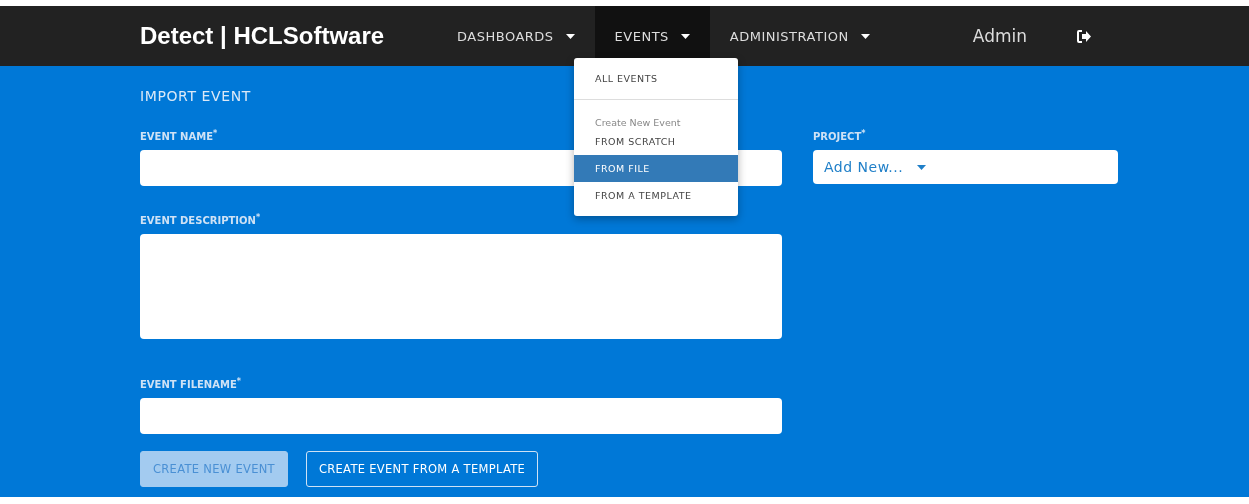  Describe the element at coordinates (1084, 36) in the screenshot. I see `logout-icon` at that location.